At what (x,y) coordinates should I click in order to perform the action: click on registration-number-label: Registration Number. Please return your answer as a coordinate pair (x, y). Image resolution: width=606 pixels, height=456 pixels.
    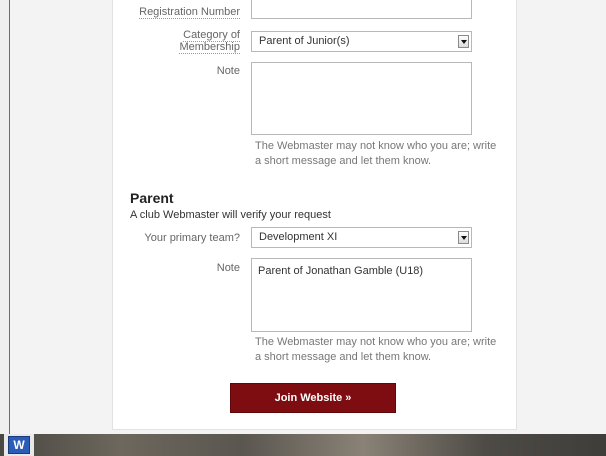
    Looking at the image, I should click on (176, 12).